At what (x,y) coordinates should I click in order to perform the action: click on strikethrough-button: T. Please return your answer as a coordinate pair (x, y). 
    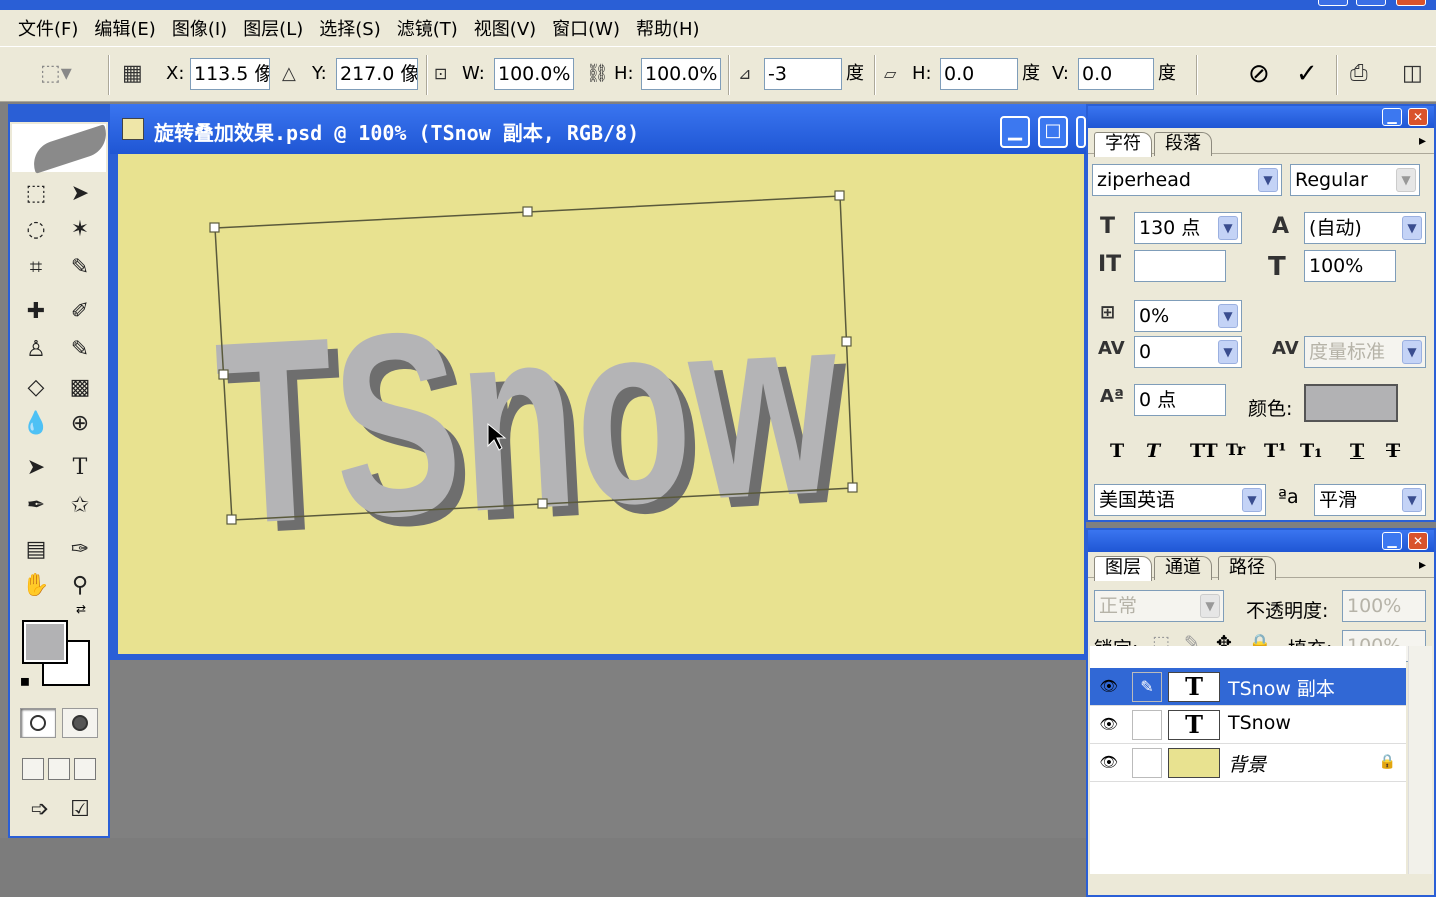
    Looking at the image, I should click on (1393, 451).